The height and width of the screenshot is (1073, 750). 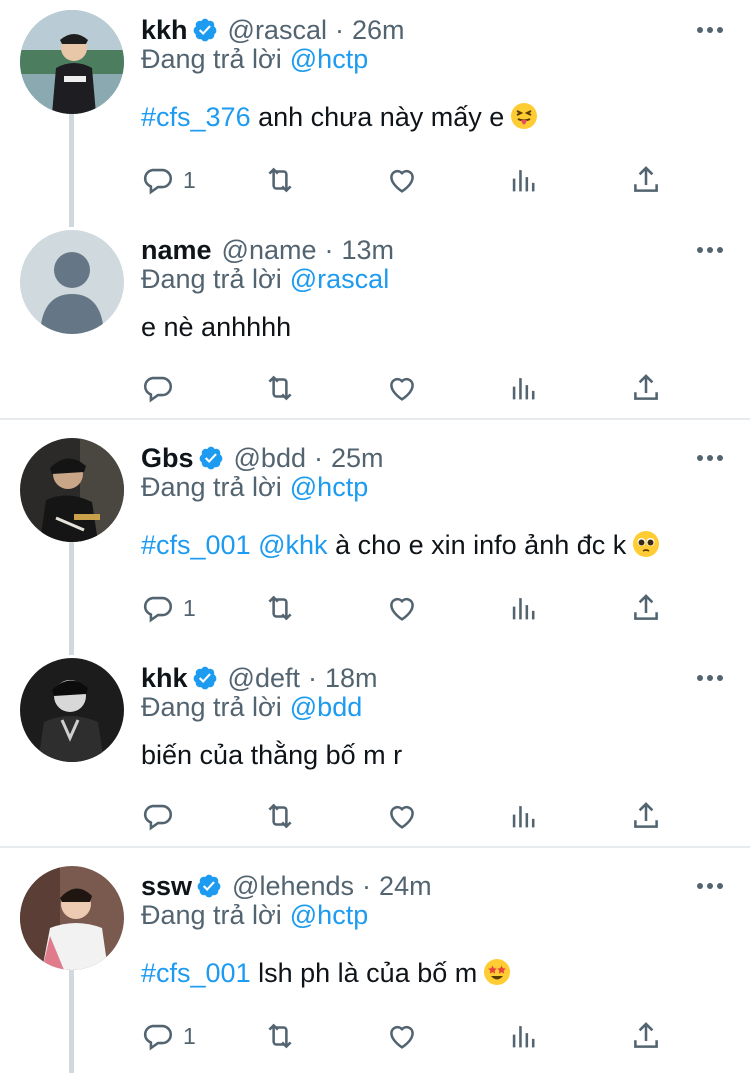 I want to click on action-bar: 1, so click(x=411, y=608).